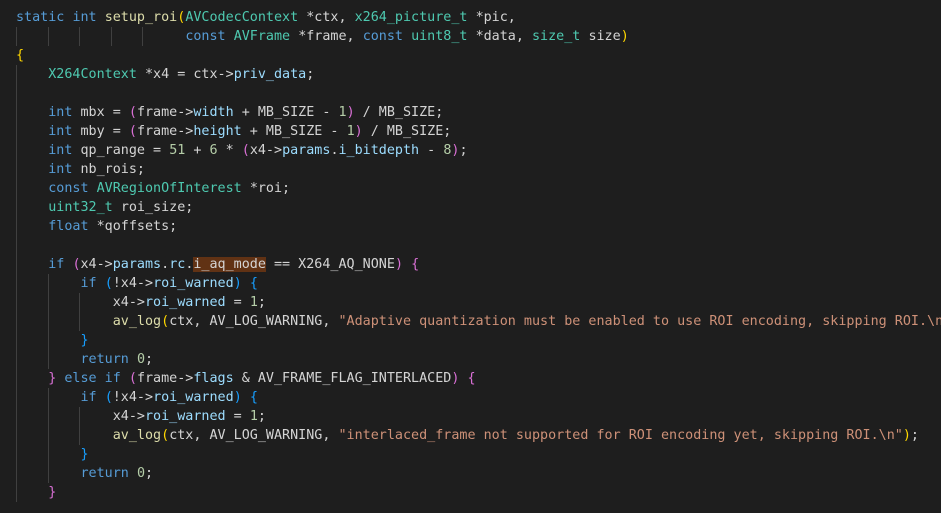 Image resolution: width=941 pixels, height=513 pixels. I want to click on code-token: width, so click(213, 112).